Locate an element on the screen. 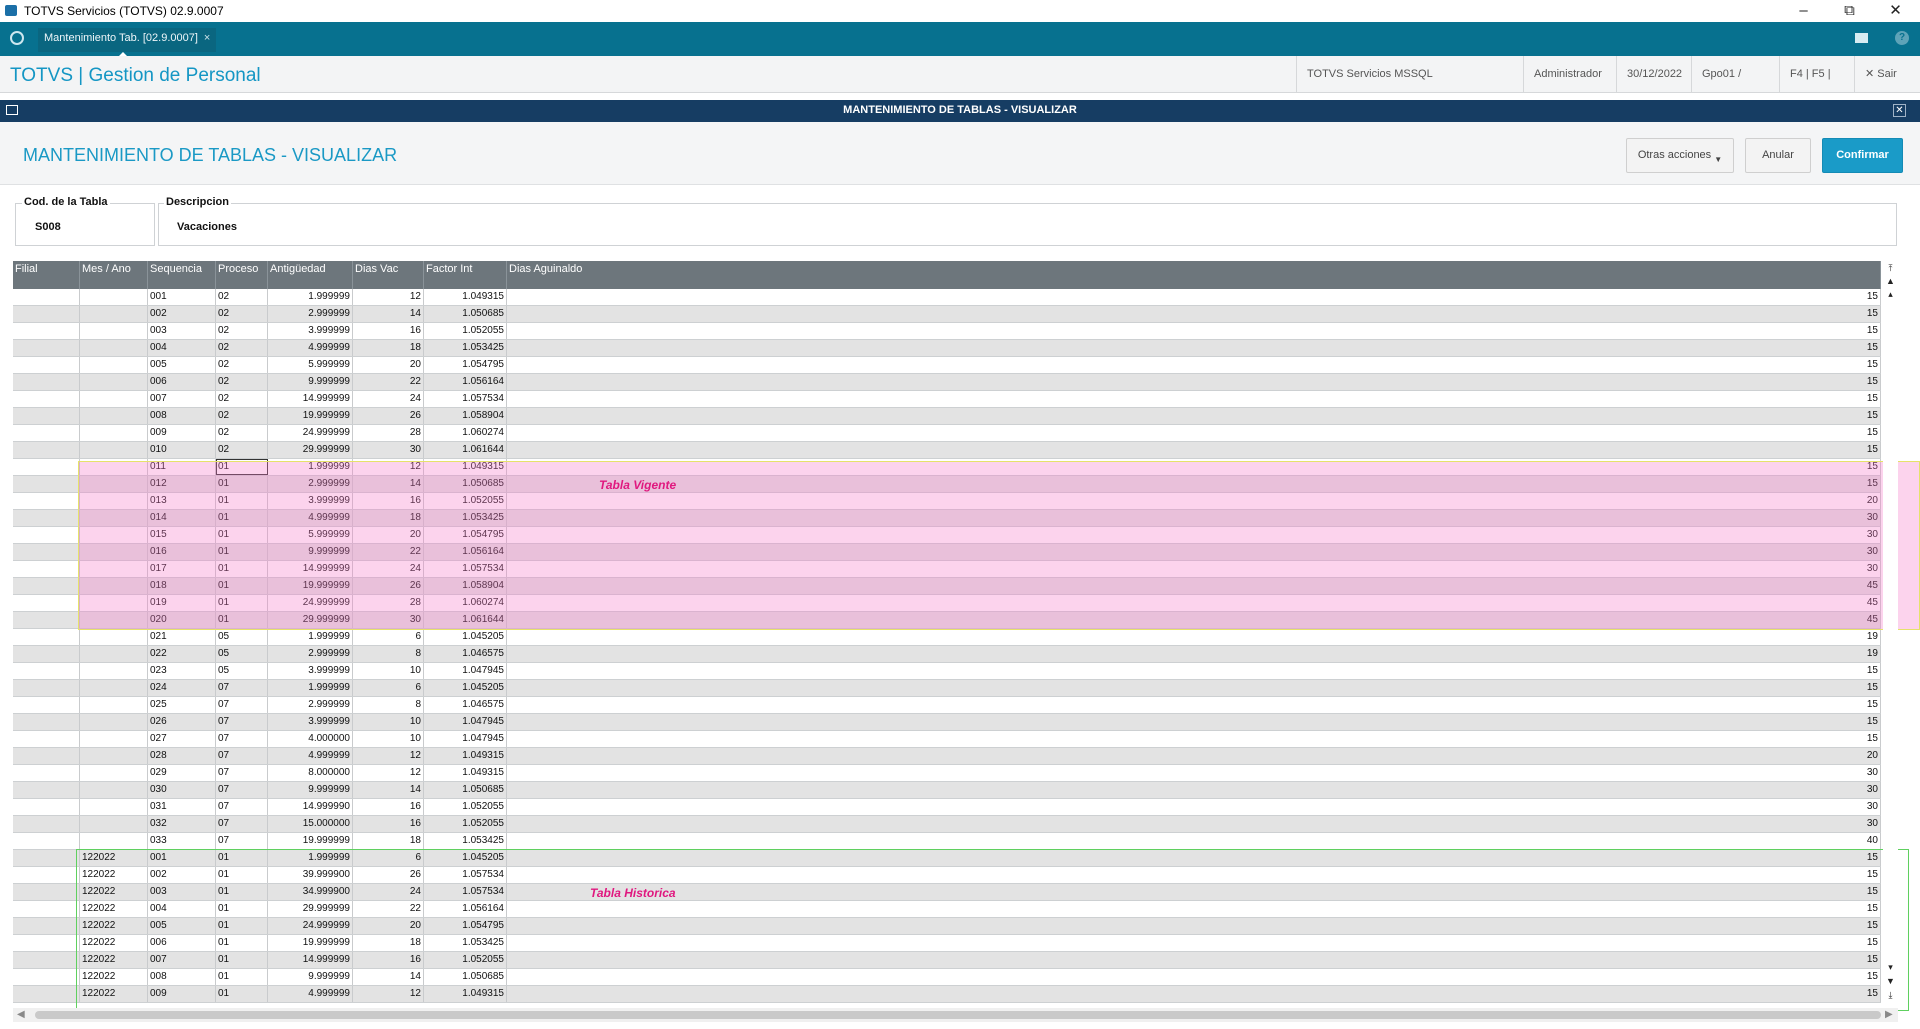 Image resolution: width=1920 pixels, height=1029 pixels. maximize-button: ⧉ is located at coordinates (1849, 11).